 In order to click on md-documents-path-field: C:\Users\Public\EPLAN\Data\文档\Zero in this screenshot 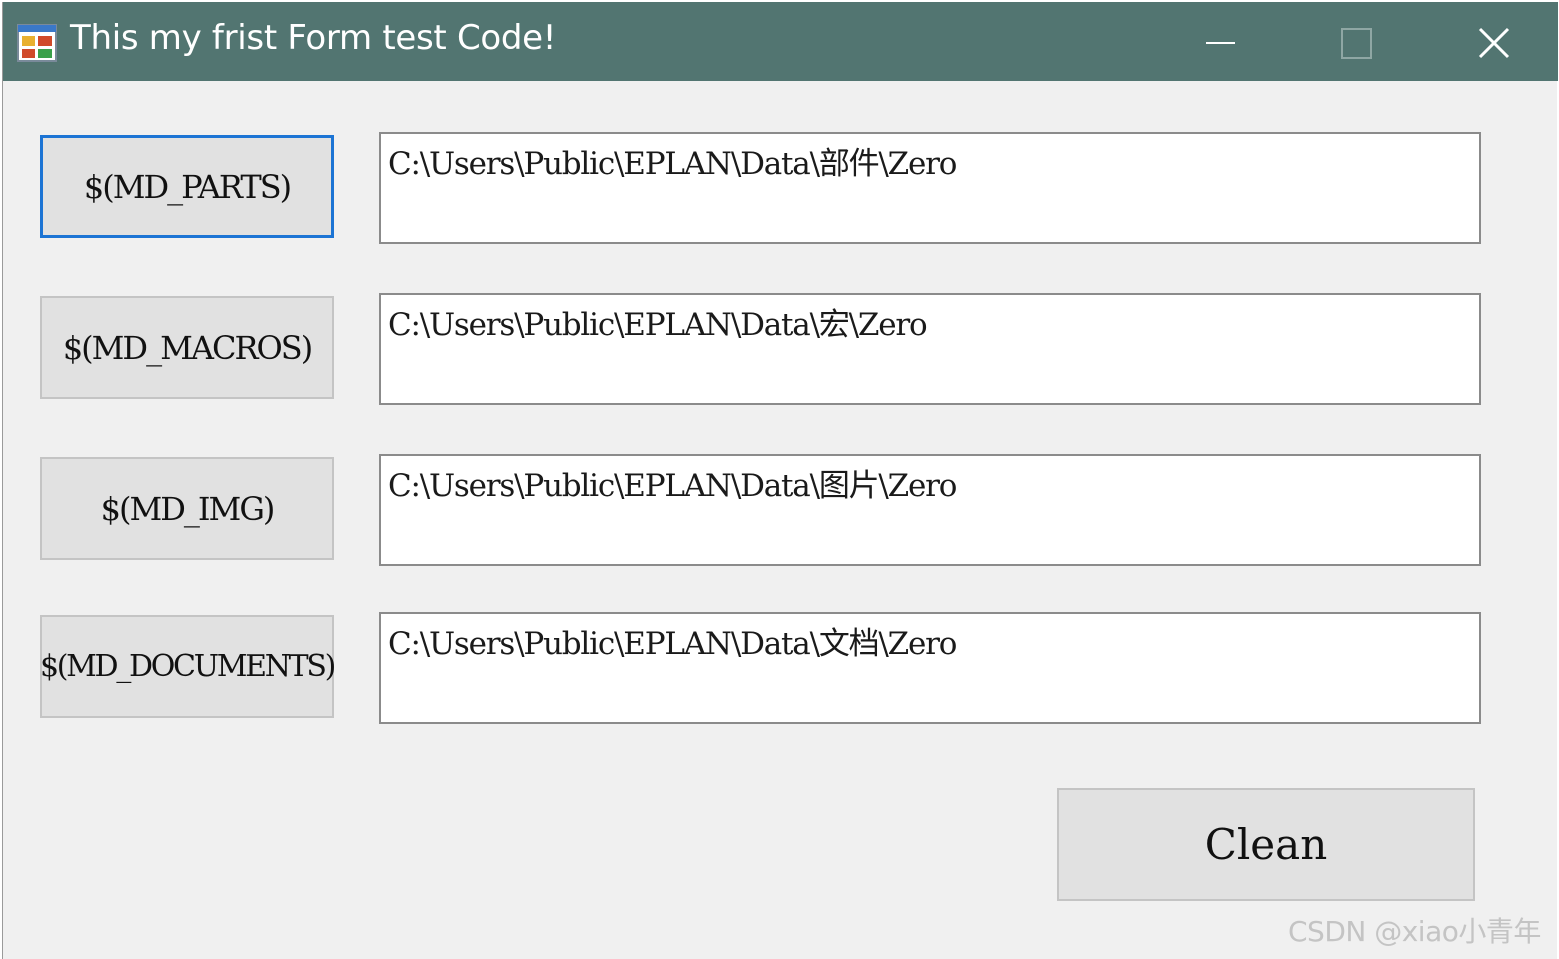, I will do `click(930, 668)`.